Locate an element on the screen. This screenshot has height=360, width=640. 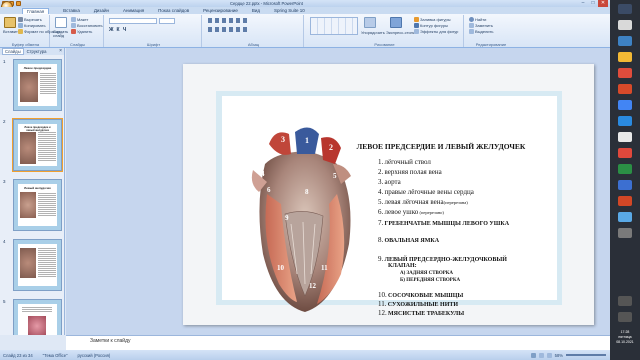
minimize-button: – is located at coordinates (583, 3).